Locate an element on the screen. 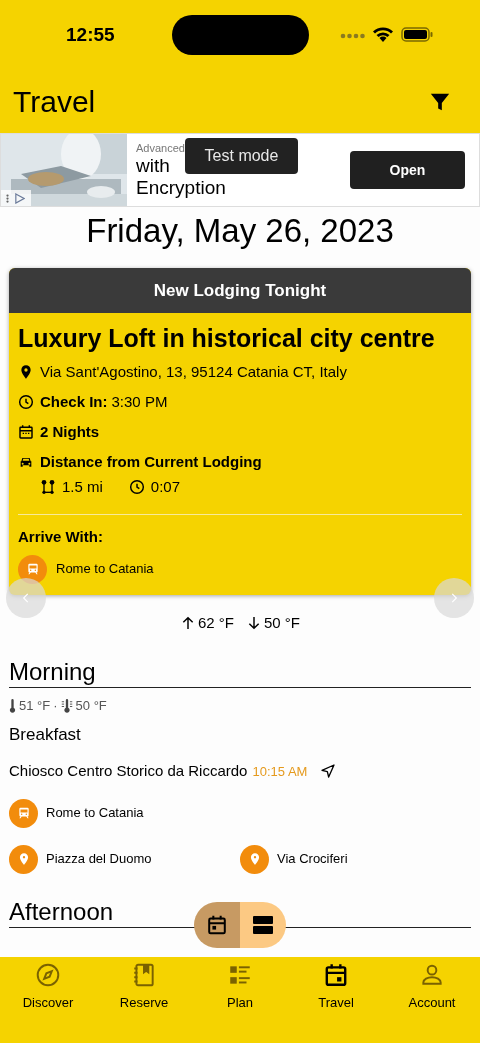 The image size is (480, 1043). thermometer-icon is located at coordinates (12, 705).